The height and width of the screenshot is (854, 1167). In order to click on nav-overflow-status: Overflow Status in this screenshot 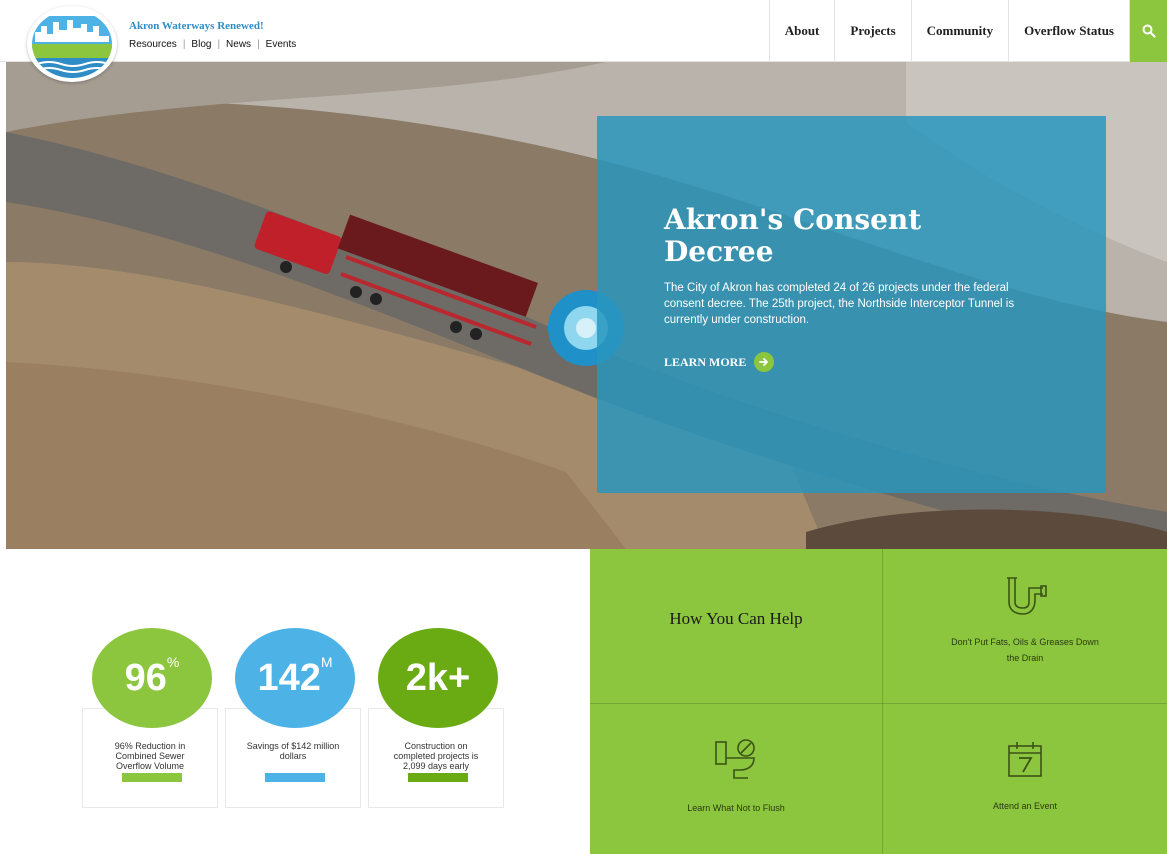, I will do `click(1069, 31)`.